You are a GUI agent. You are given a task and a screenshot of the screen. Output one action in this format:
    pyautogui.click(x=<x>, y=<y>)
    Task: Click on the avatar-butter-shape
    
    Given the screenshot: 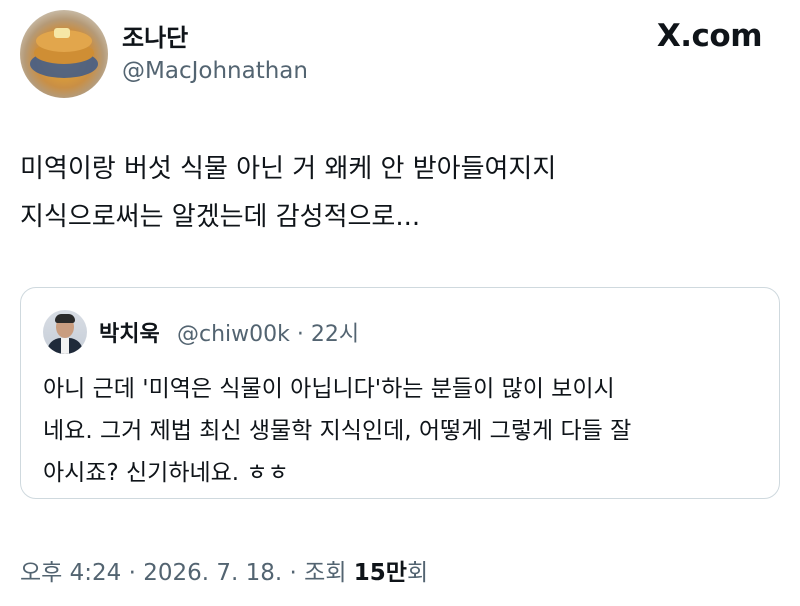 What is the action you would take?
    pyautogui.click(x=62, y=33)
    